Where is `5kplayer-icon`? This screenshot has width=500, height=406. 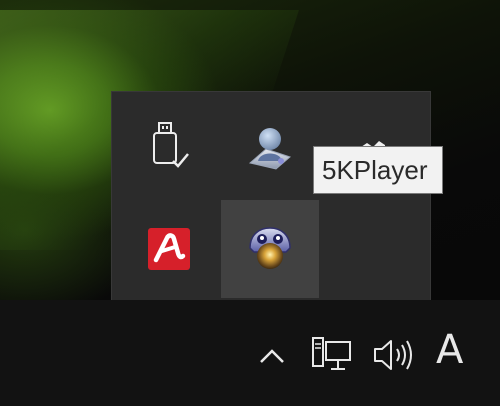
5kplayer-icon is located at coordinates (270, 248).